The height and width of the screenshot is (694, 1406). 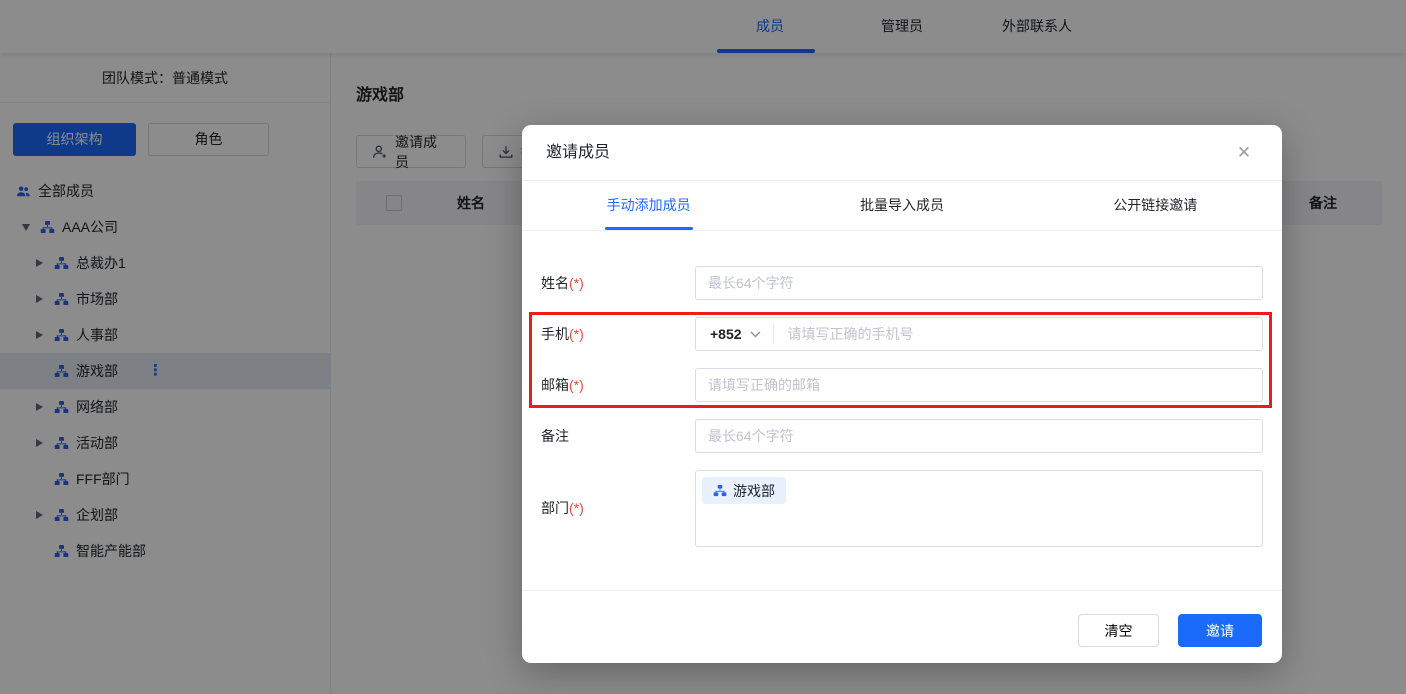 I want to click on remark-field-label: 备注, so click(x=555, y=436).